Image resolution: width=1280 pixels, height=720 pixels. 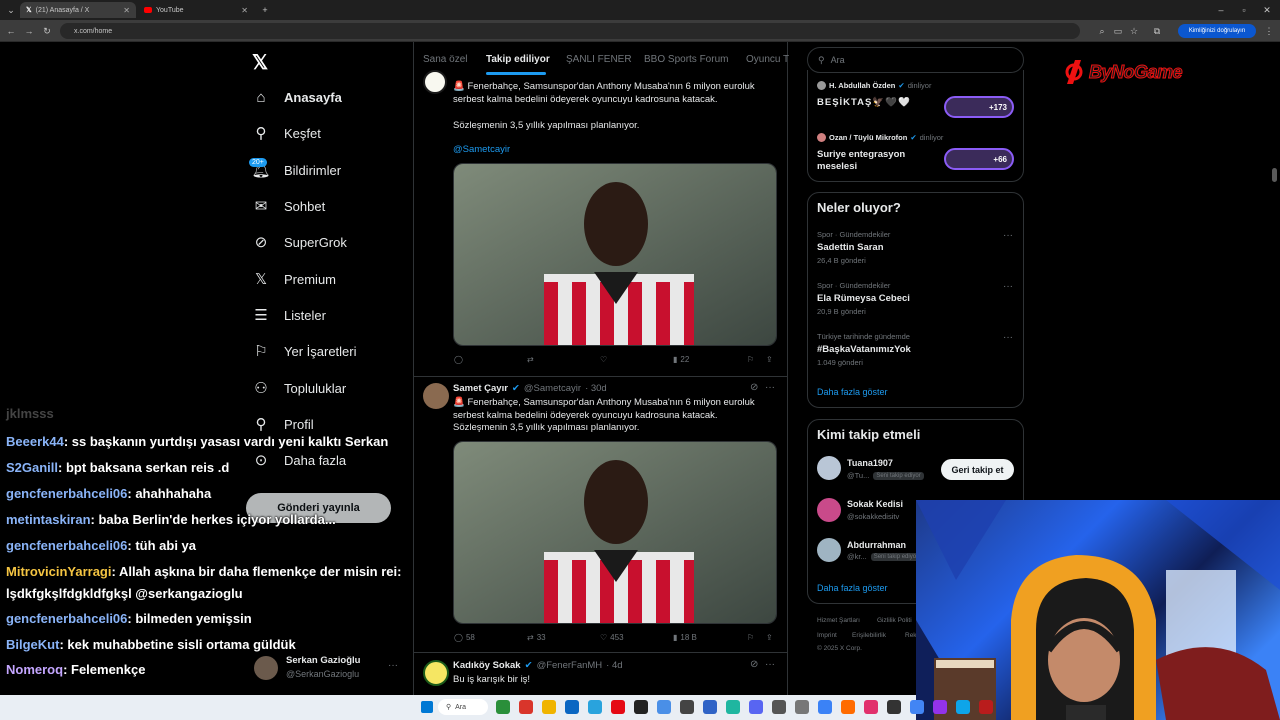 What do you see at coordinates (260, 62) in the screenshot?
I see `x-logo-icon: 𝕏` at bounding box center [260, 62].